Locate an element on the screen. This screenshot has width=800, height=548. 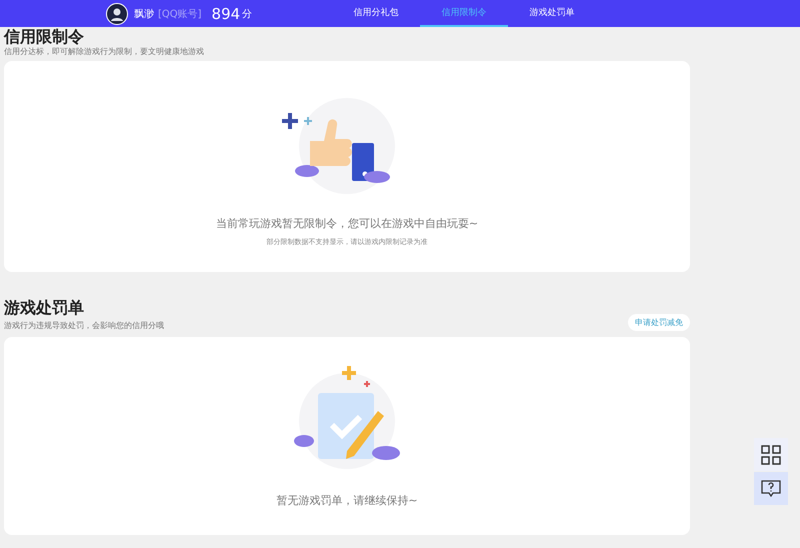
help-button is located at coordinates (771, 488).